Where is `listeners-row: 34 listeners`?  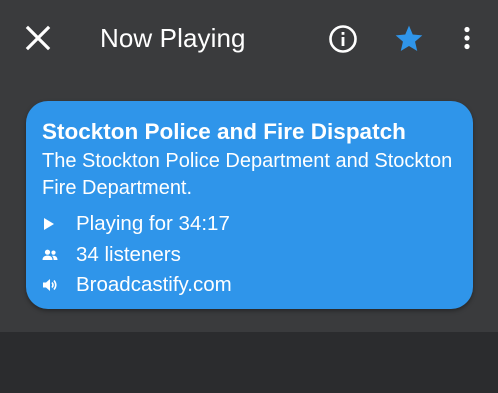 listeners-row: 34 listeners is located at coordinates (111, 255).